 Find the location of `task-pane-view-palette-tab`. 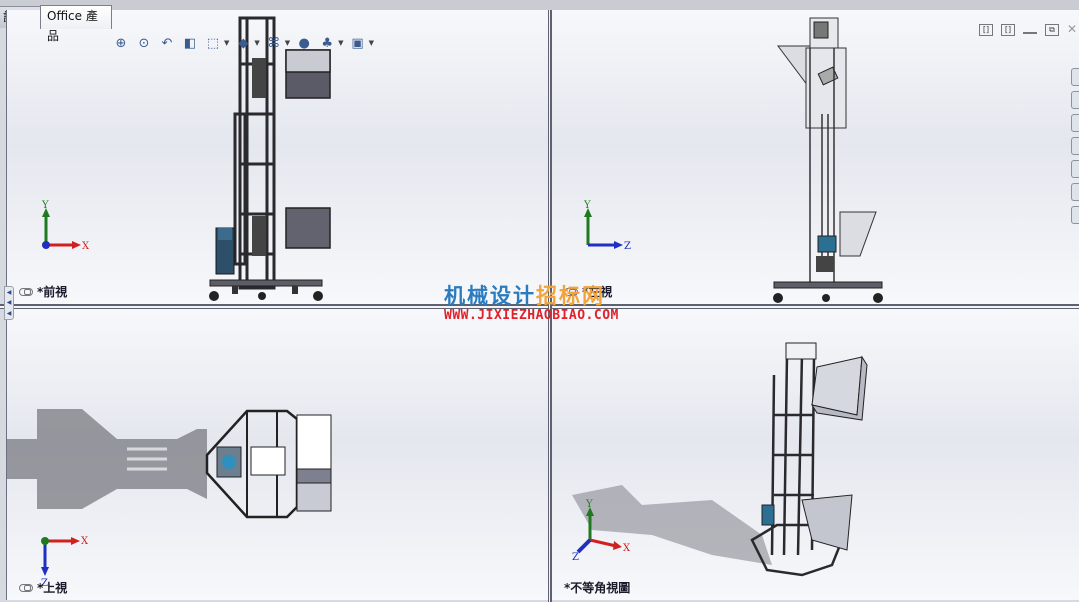

task-pane-view-palette-tab is located at coordinates (1075, 169).